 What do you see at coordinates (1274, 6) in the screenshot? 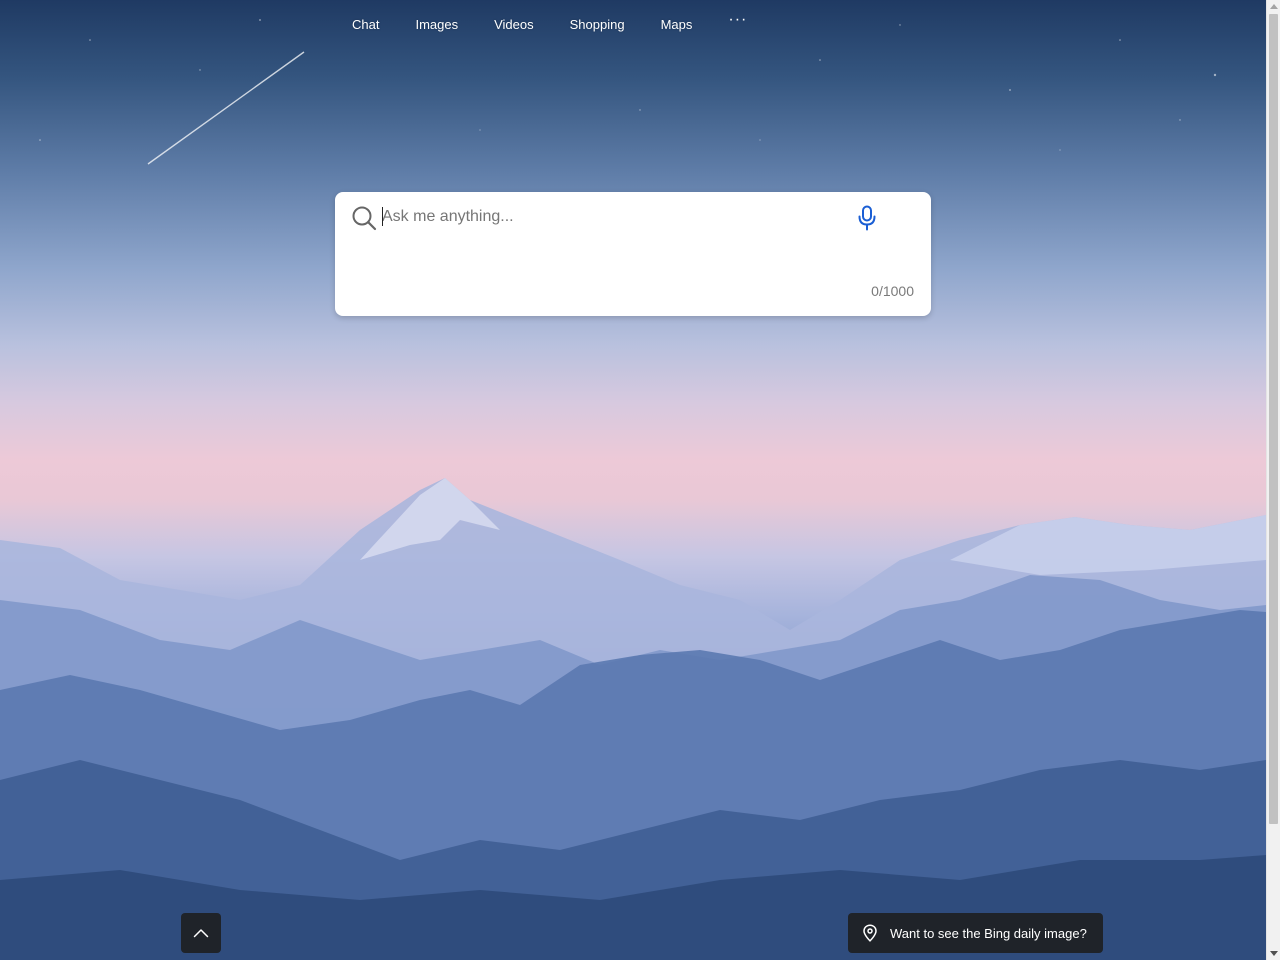
I see `scroll-up-arrow-icon` at bounding box center [1274, 6].